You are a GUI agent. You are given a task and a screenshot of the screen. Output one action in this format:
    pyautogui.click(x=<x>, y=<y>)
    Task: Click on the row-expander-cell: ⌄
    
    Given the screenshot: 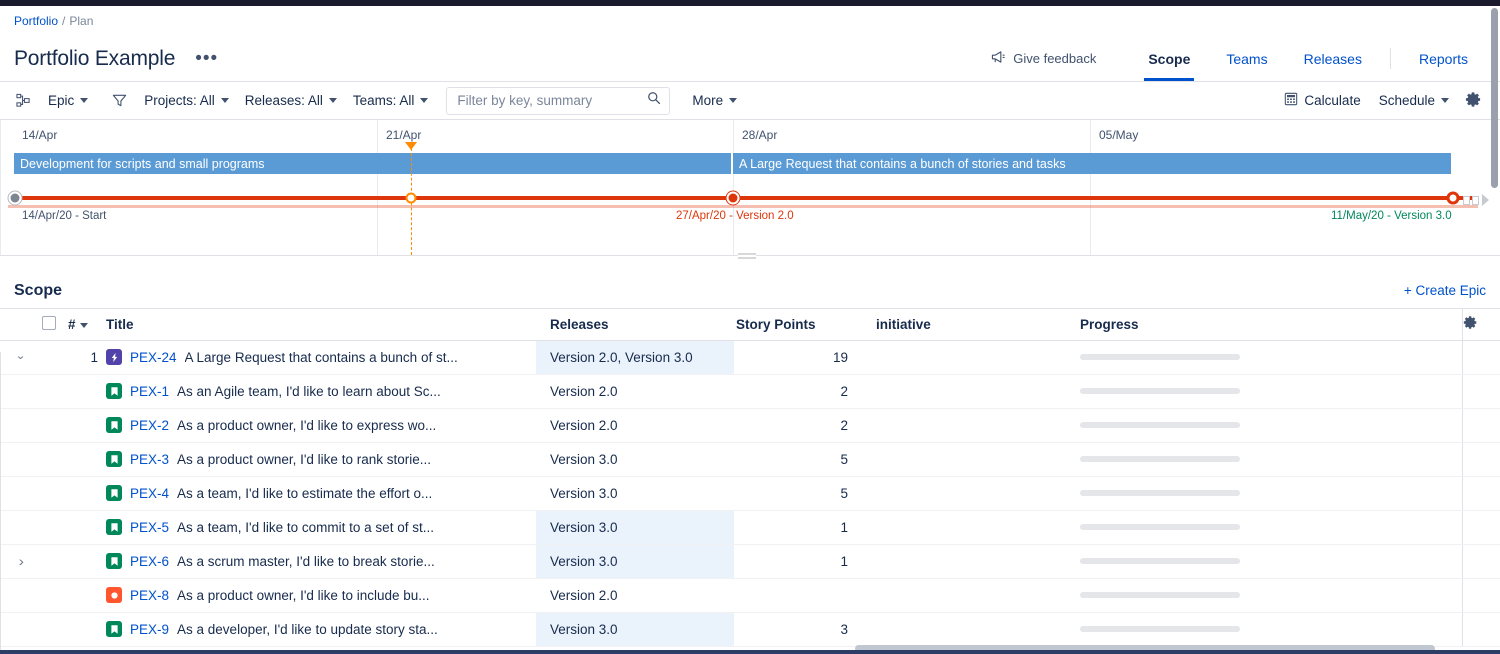 What is the action you would take?
    pyautogui.click(x=21, y=357)
    